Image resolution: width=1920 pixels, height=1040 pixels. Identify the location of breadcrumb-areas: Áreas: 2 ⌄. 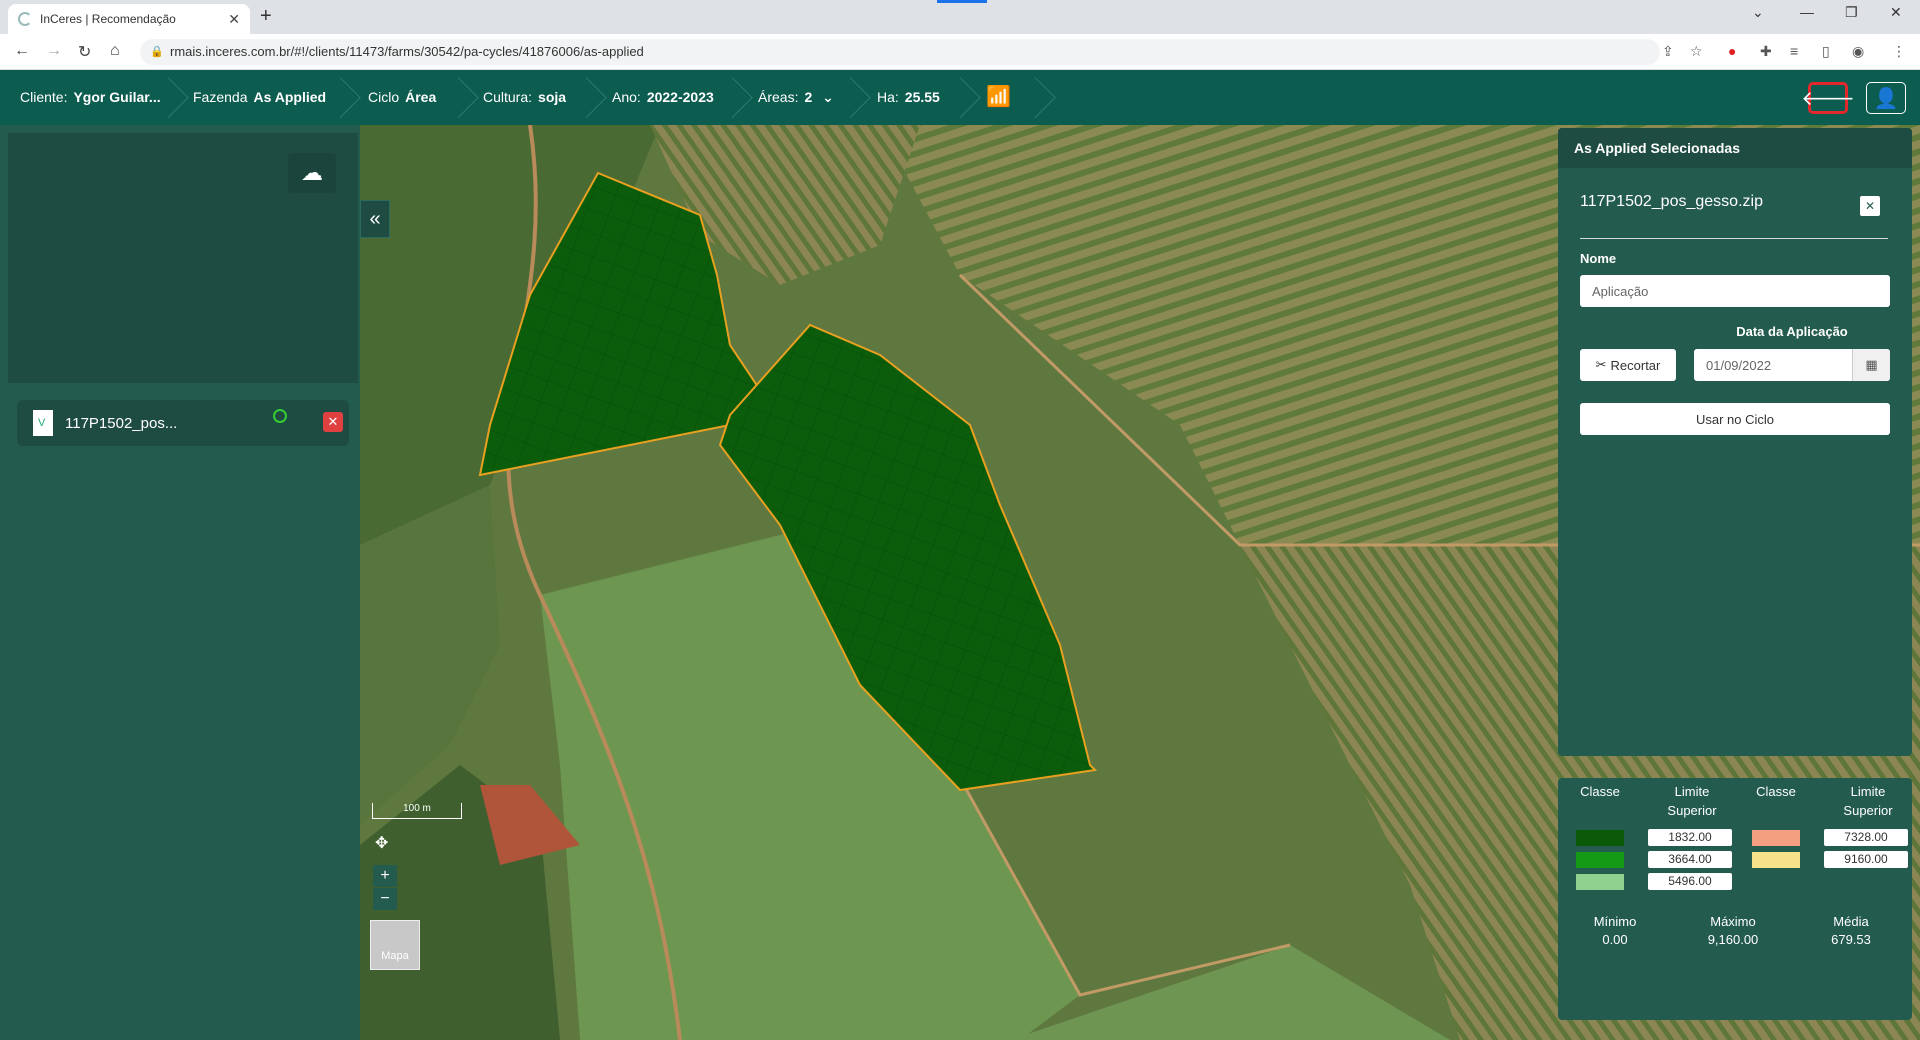
(796, 97).